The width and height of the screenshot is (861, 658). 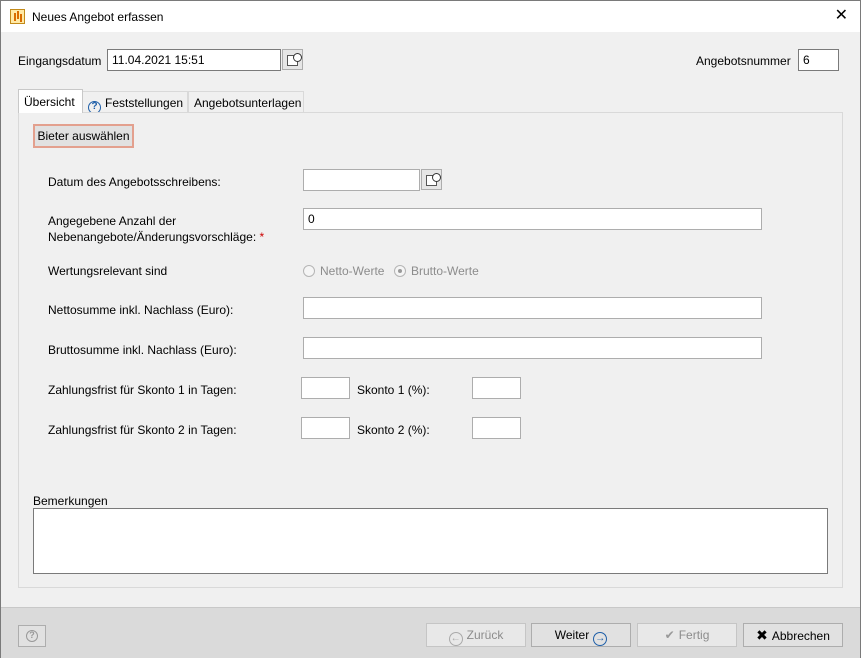 I want to click on anzahl-label-line2: Nebenangebote/Änderungsvorschläge: *, so click(x=156, y=237).